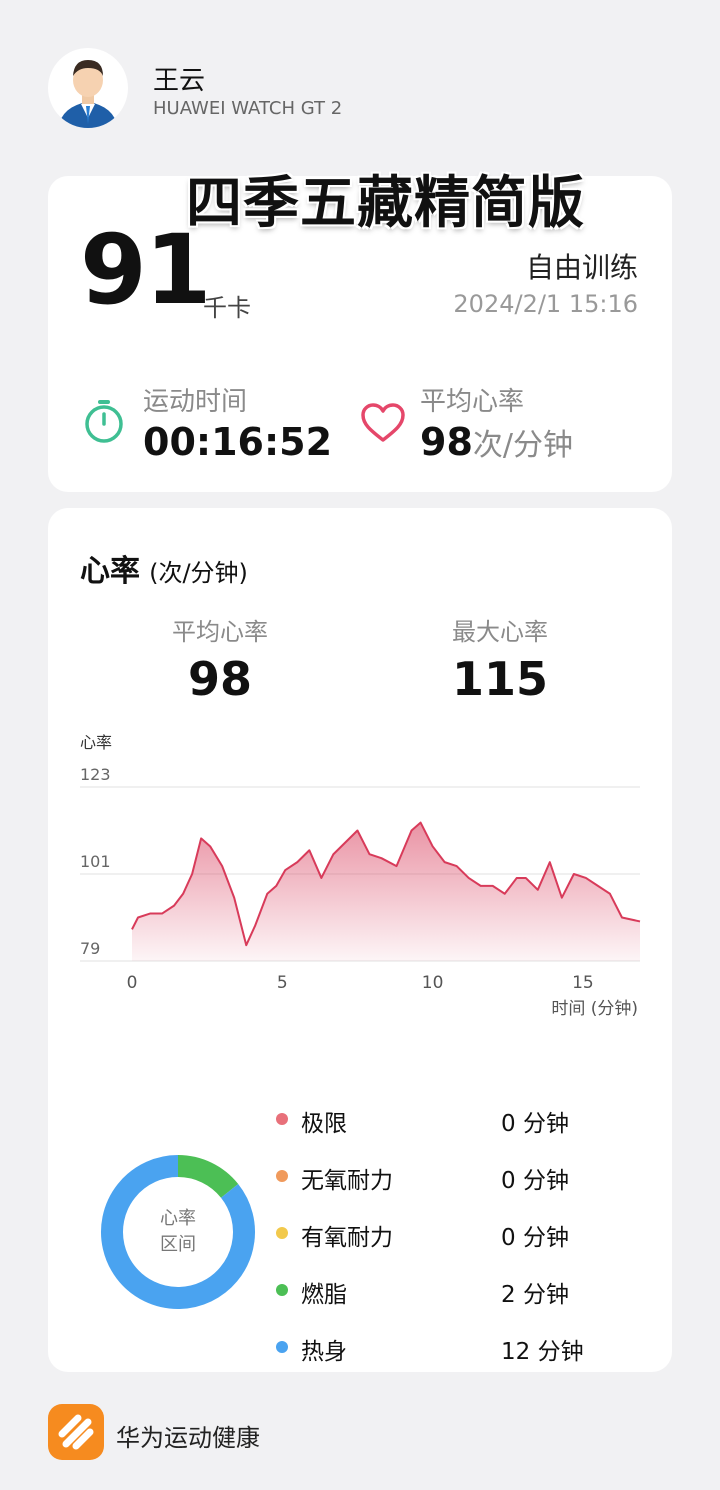 Image resolution: width=720 pixels, height=1490 pixels. I want to click on chart-x-tick-label: 10, so click(433, 983).